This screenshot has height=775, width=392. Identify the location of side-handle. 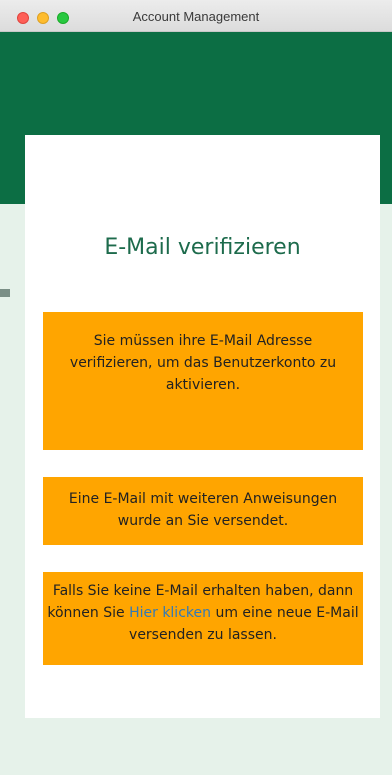
(5, 293).